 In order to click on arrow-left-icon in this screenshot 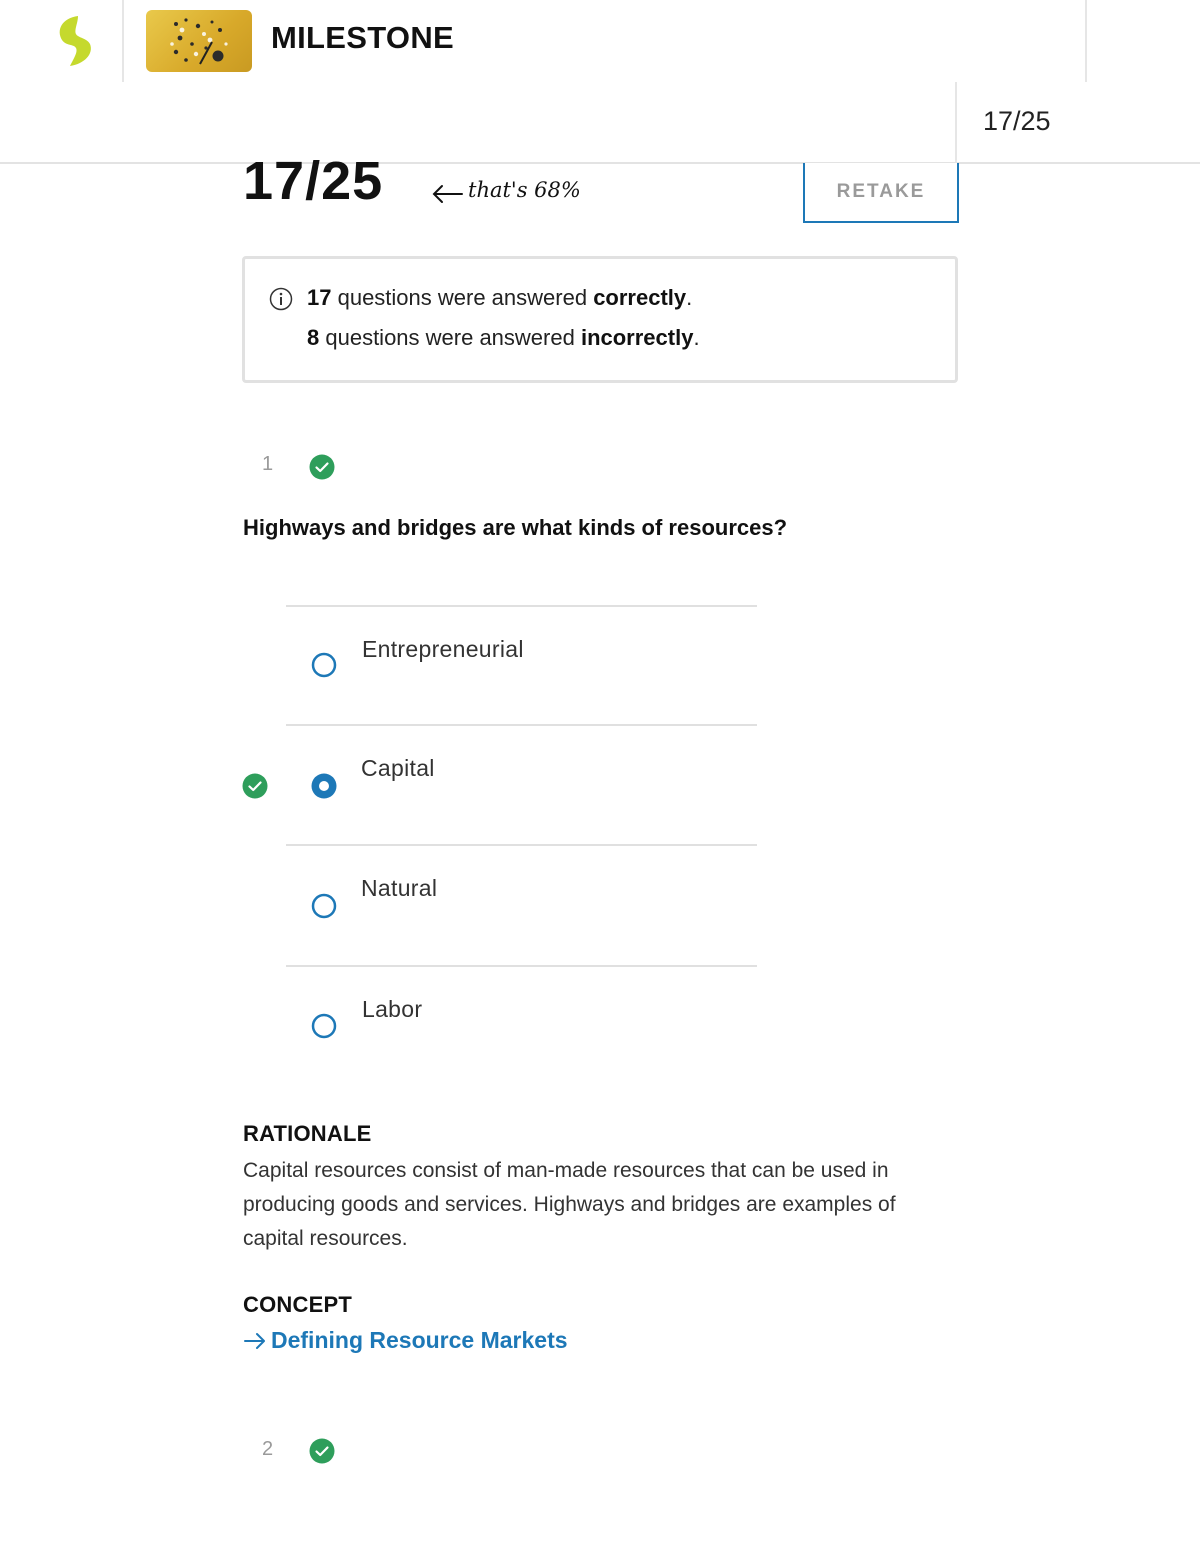, I will do `click(447, 194)`.